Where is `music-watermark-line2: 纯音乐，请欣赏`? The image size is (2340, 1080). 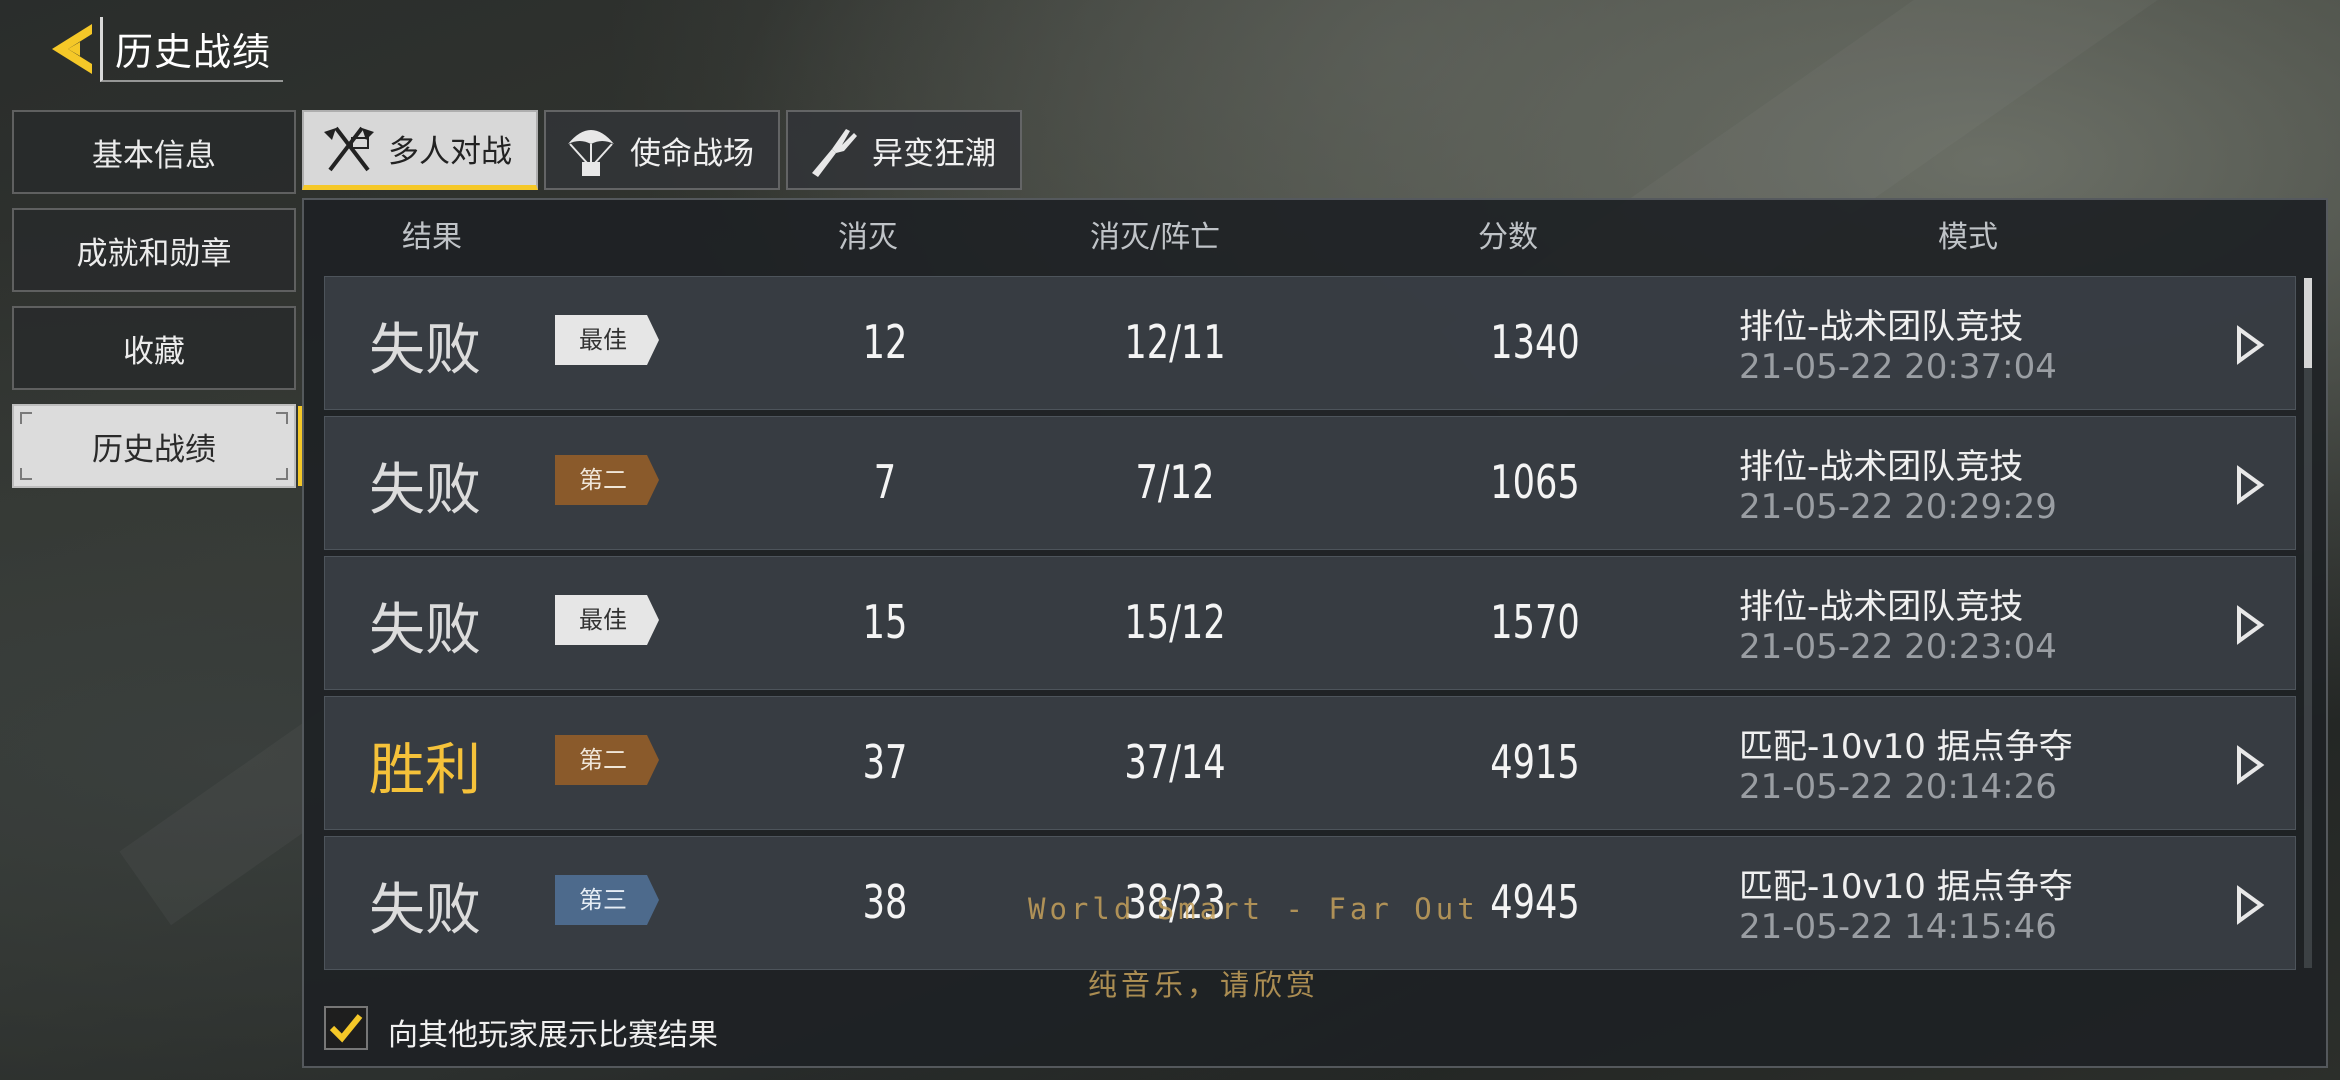
music-watermark-line2: 纯音乐，请欣赏 is located at coordinates (1204, 985).